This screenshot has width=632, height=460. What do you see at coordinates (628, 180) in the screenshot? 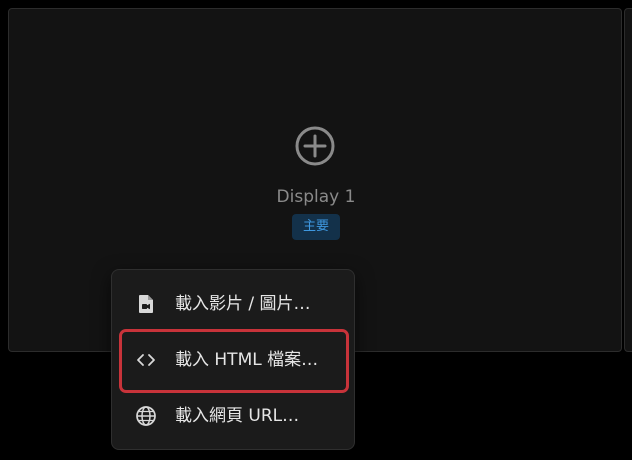
I see `next-display-card` at bounding box center [628, 180].